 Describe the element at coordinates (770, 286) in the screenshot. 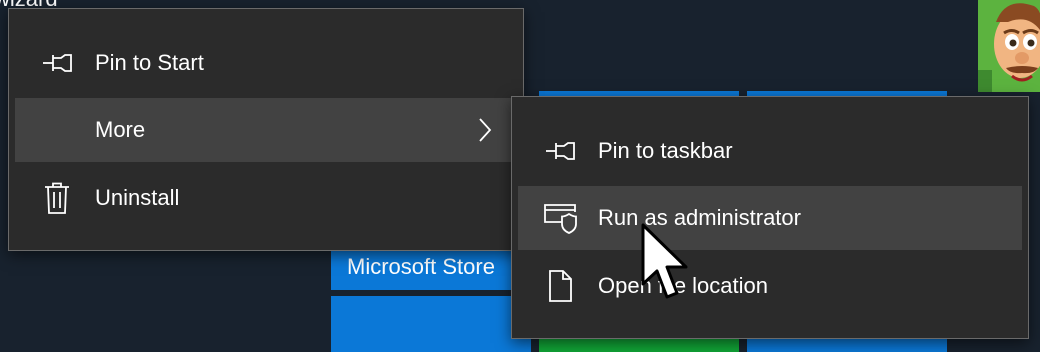

I see `menu-item-open-file-location: Open file location` at that location.